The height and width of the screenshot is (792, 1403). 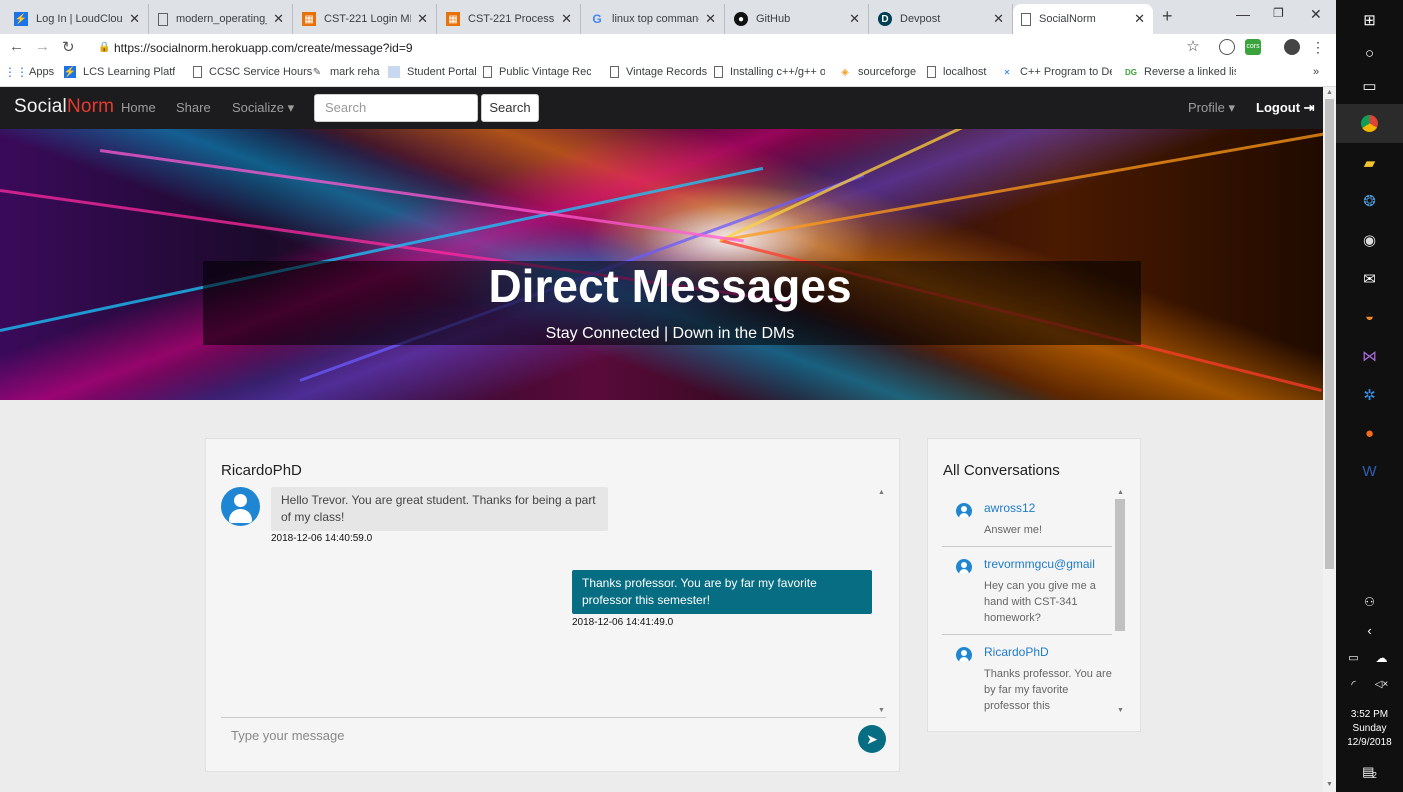 What do you see at coordinates (1056, 72) in the screenshot?
I see `bookmark-cpp-delete: ✕ C++ Program to Dele` at bounding box center [1056, 72].